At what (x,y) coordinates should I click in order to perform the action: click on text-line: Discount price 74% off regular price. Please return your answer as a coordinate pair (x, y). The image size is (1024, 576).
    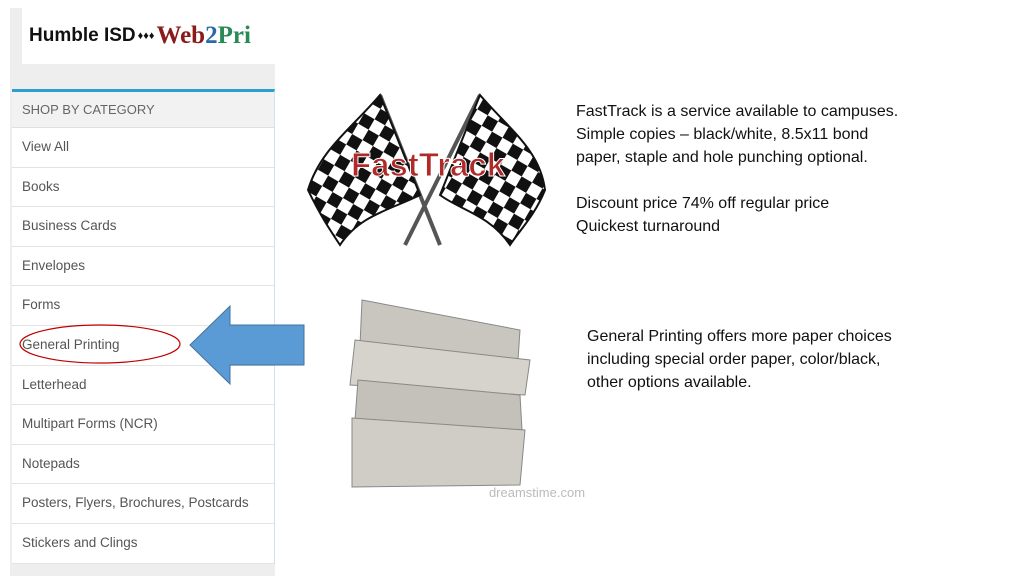
    Looking at the image, I should click on (703, 203).